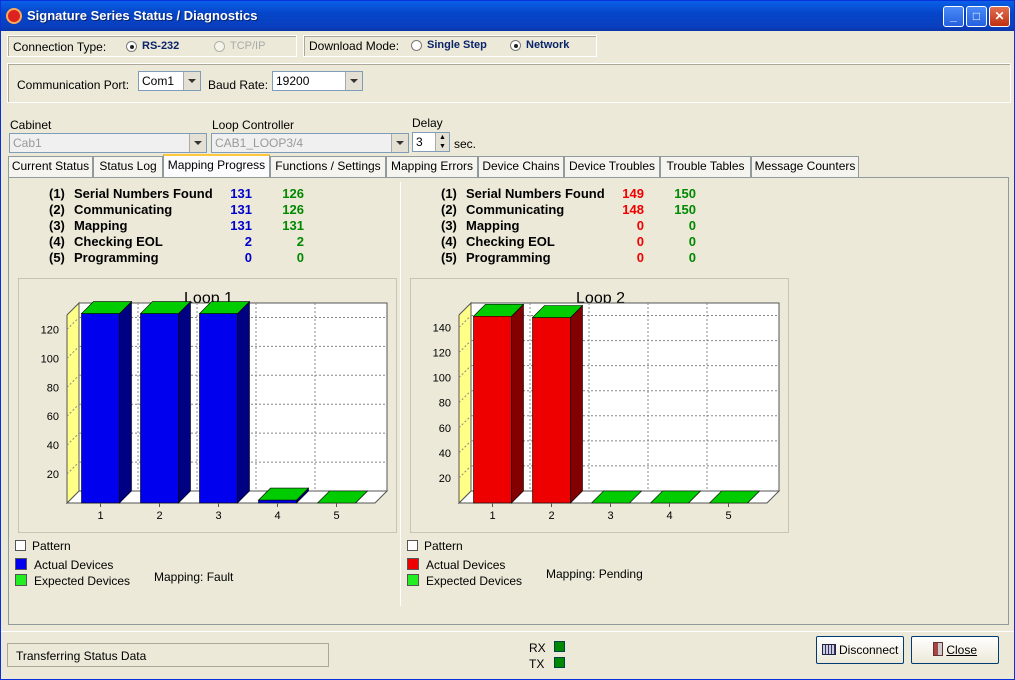 Image resolution: width=1015 pixels, height=680 pixels. What do you see at coordinates (860, 650) in the screenshot?
I see `disconnect-button: Disconnect` at bounding box center [860, 650].